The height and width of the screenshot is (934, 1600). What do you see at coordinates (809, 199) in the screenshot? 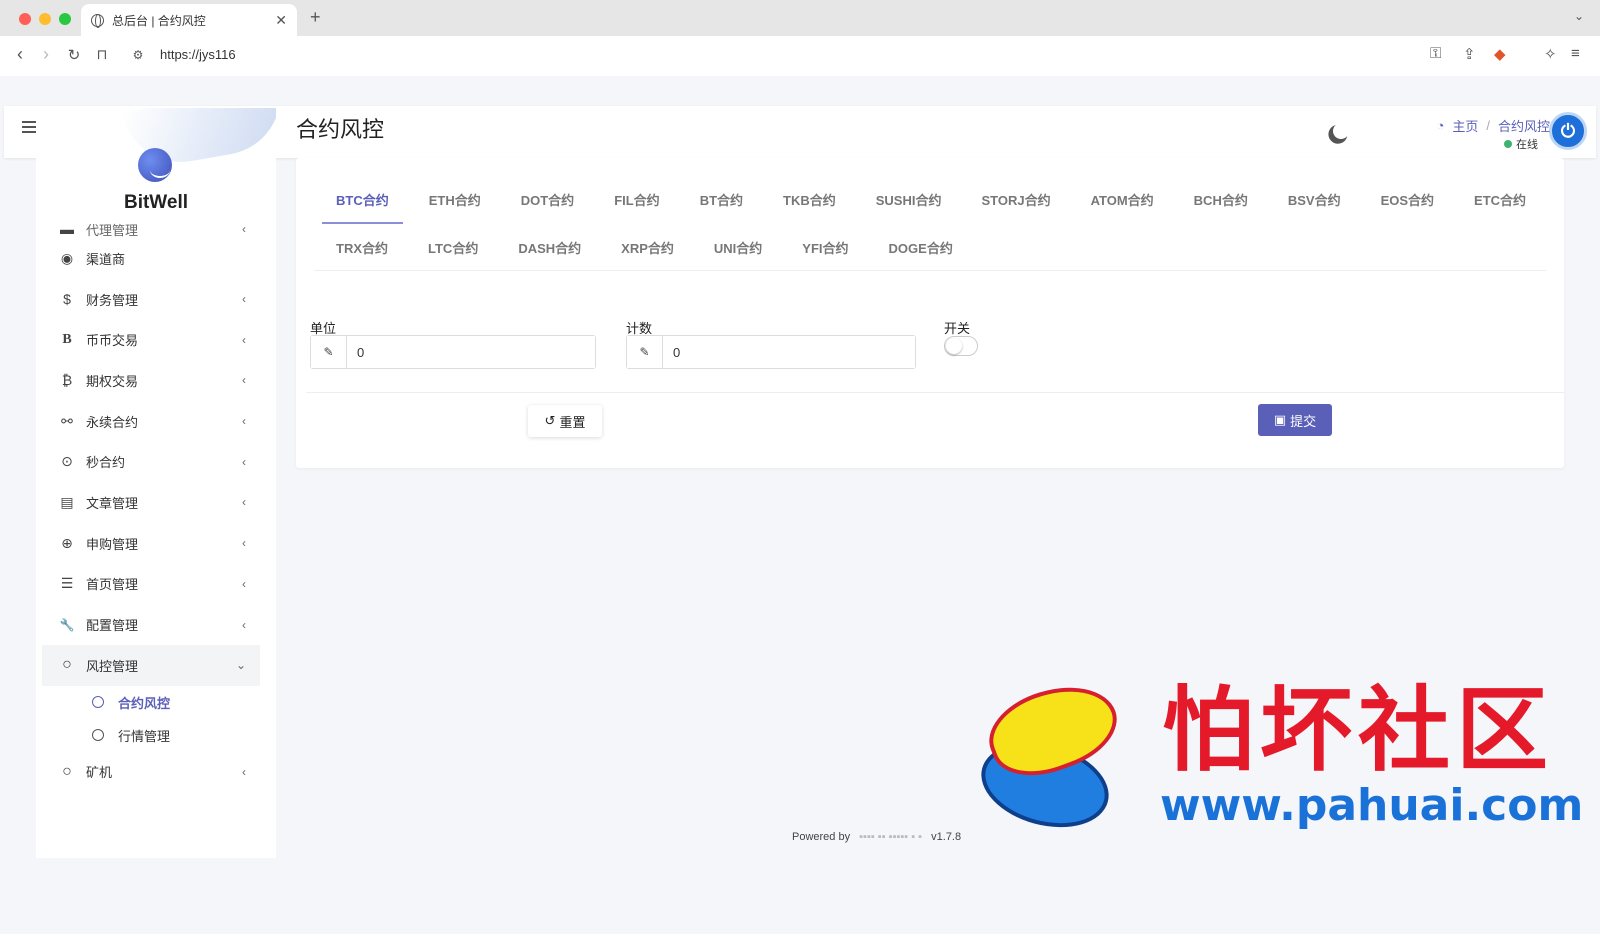
I see `tab-tkb: TKB合约` at bounding box center [809, 199].